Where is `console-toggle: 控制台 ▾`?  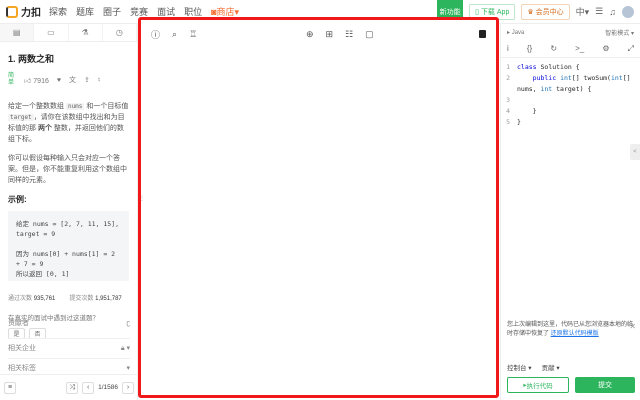
console-toggle: 控制台 ▾ is located at coordinates (519, 367).